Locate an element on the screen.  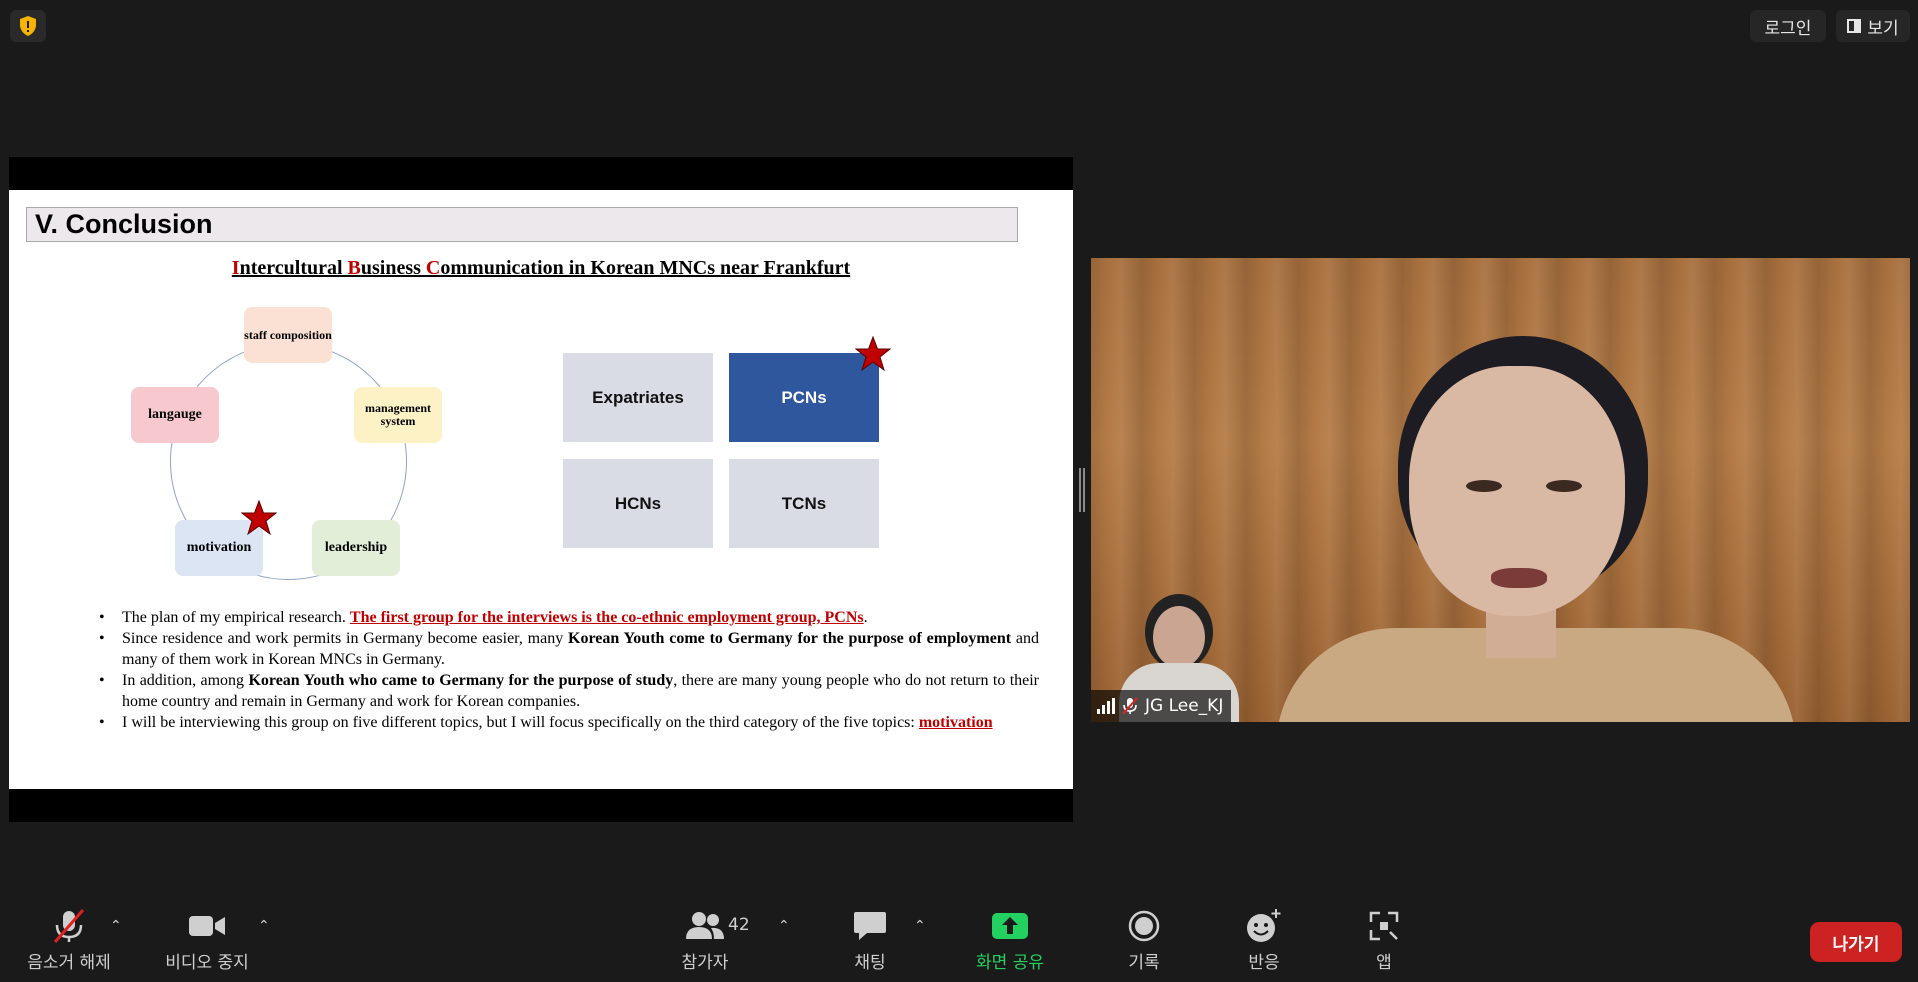
record-button: 기록 is located at coordinates (1144, 939).